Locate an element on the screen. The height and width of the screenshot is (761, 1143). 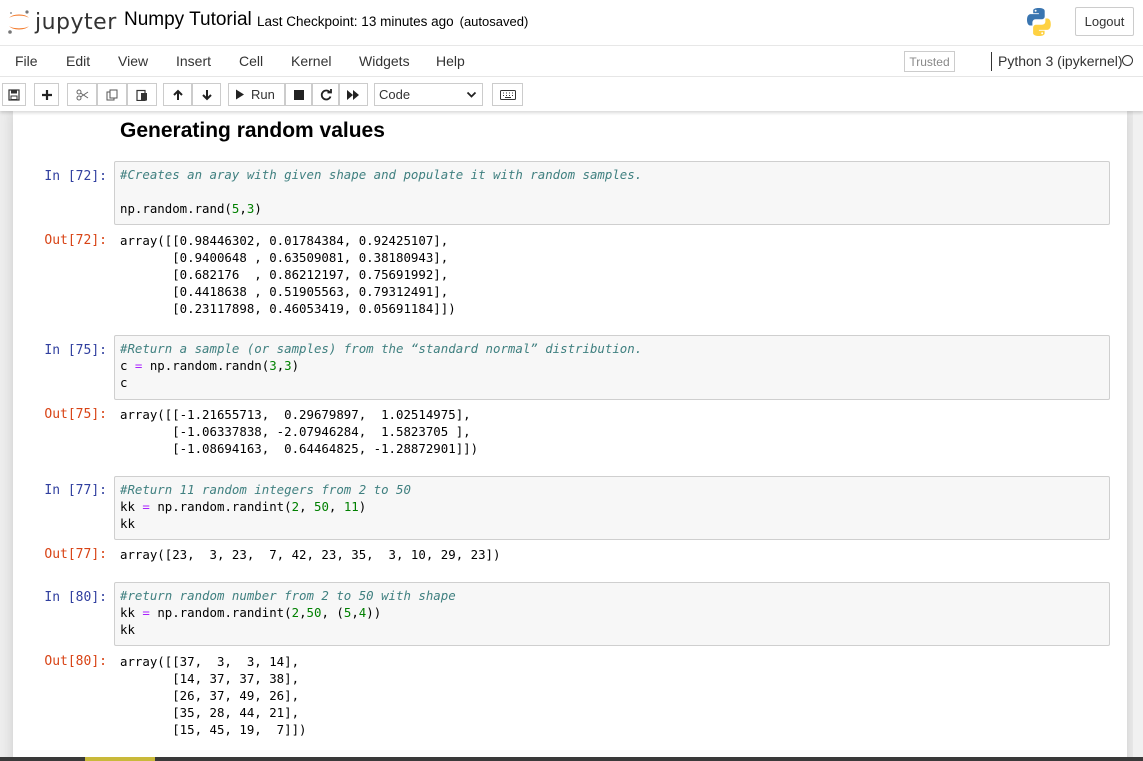
restart-icon is located at coordinates (326, 94).